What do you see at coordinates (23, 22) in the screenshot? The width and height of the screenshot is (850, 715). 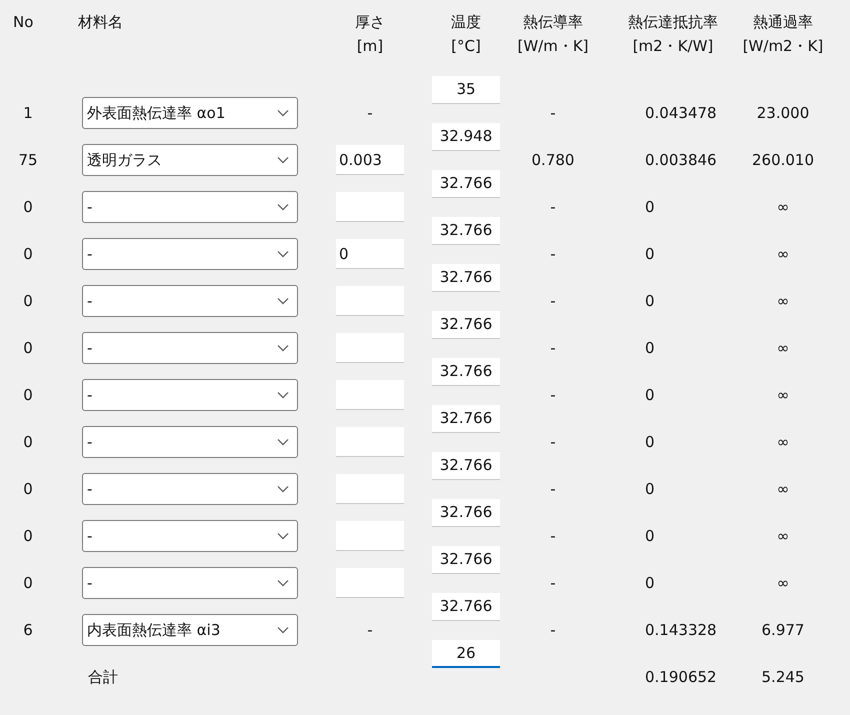 I see `column-header: No` at bounding box center [23, 22].